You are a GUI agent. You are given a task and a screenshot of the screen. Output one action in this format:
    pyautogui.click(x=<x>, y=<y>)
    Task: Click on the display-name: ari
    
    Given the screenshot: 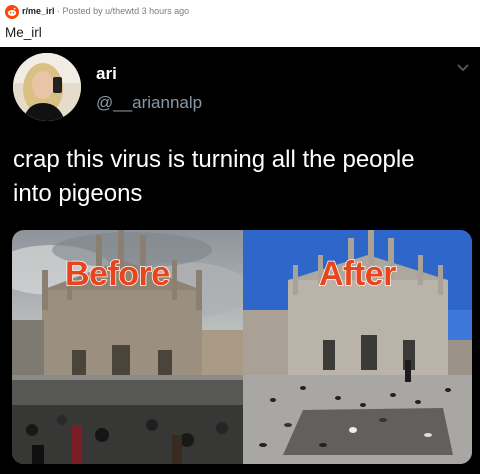 What is the action you would take?
    pyautogui.click(x=106, y=74)
    